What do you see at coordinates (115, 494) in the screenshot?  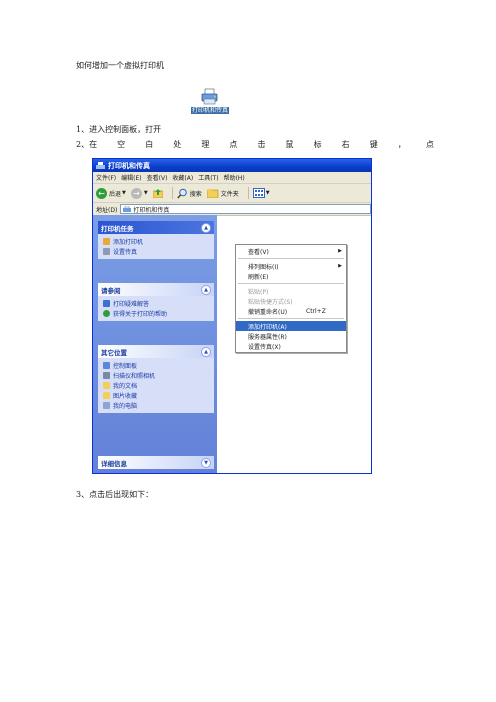 I see `step-3: 3、点击后出现如下：` at bounding box center [115, 494].